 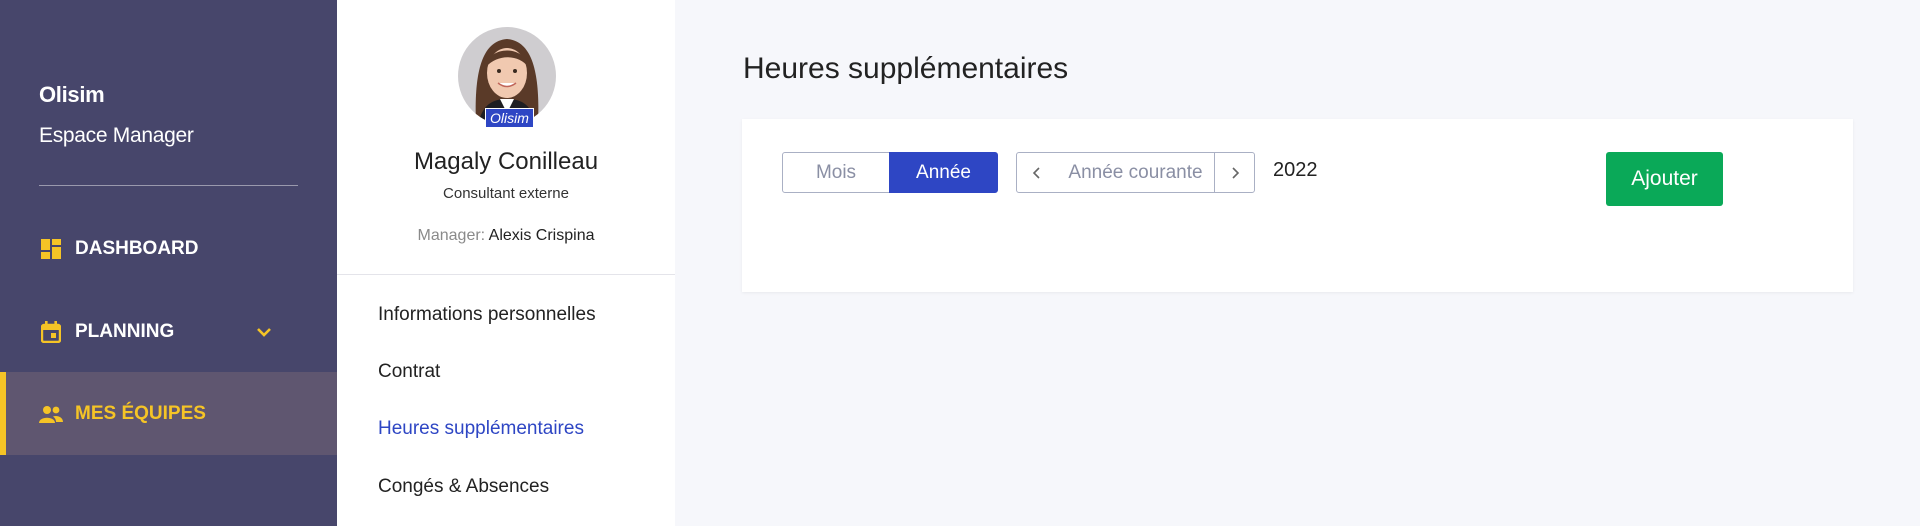 I want to click on sidebar-item-label: DASHBOARD, so click(x=137, y=248).